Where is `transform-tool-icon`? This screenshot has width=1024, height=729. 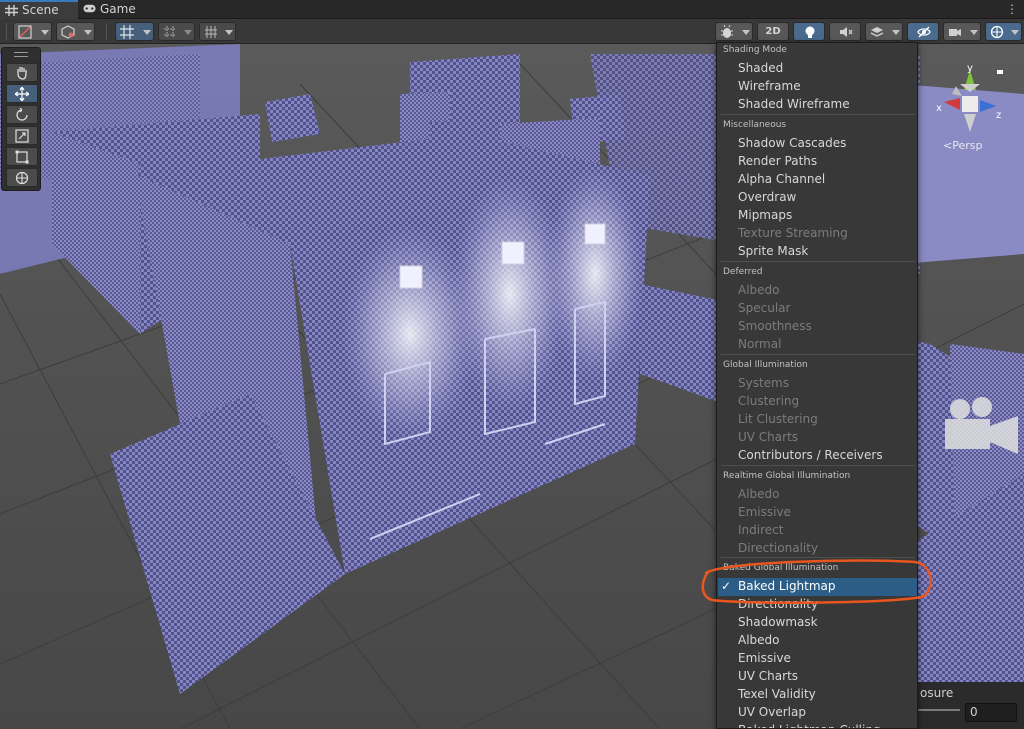 transform-tool-icon is located at coordinates (22, 178).